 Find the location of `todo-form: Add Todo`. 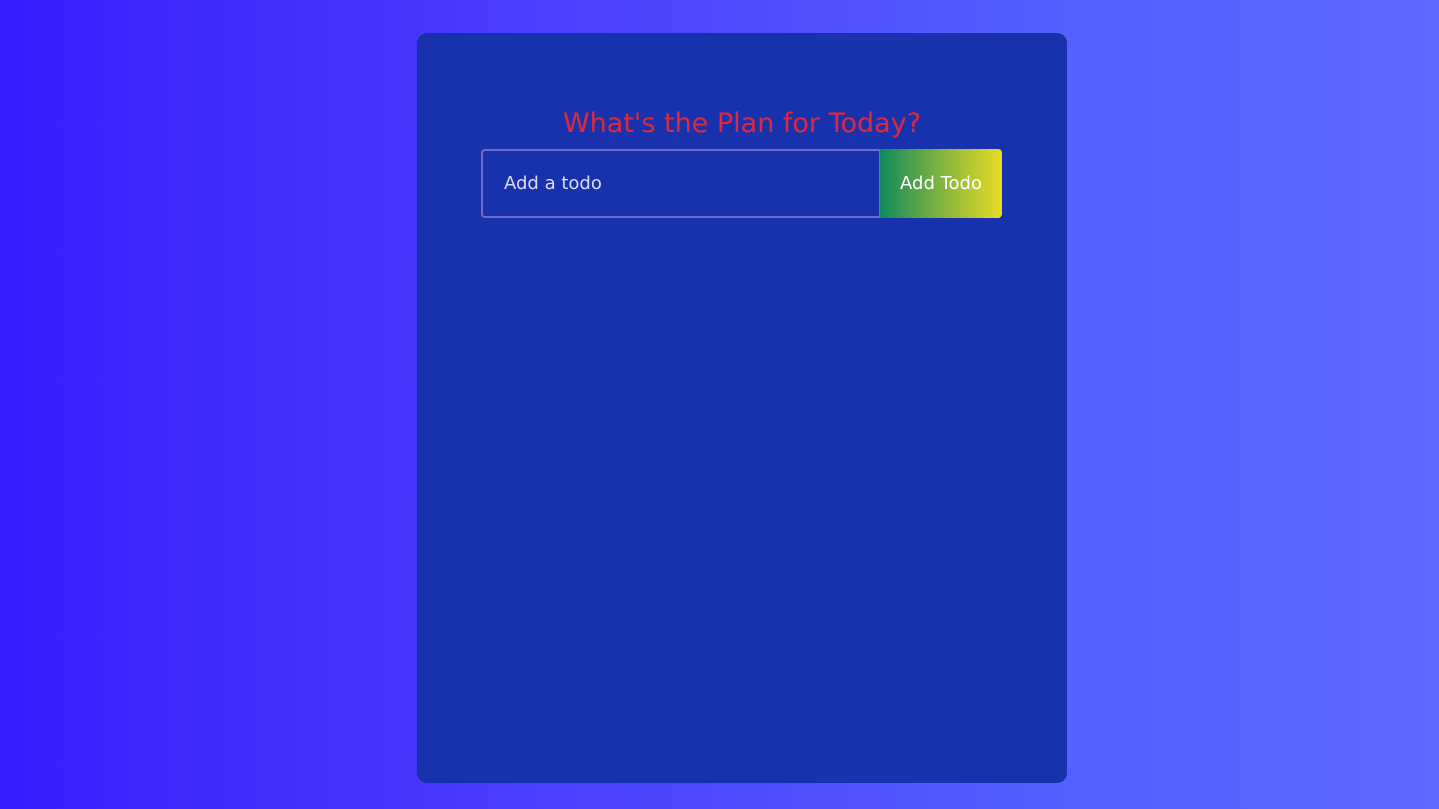

todo-form: Add Todo is located at coordinates (741, 183).